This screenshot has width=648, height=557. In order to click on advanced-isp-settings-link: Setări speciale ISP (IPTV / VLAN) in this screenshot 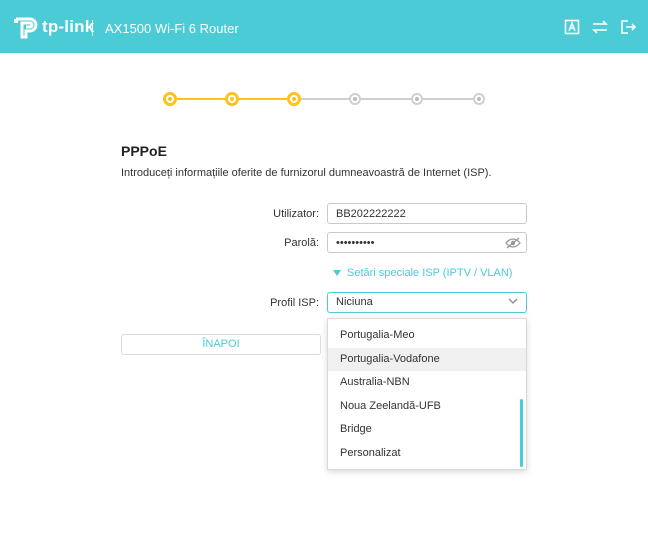, I will do `click(422, 273)`.